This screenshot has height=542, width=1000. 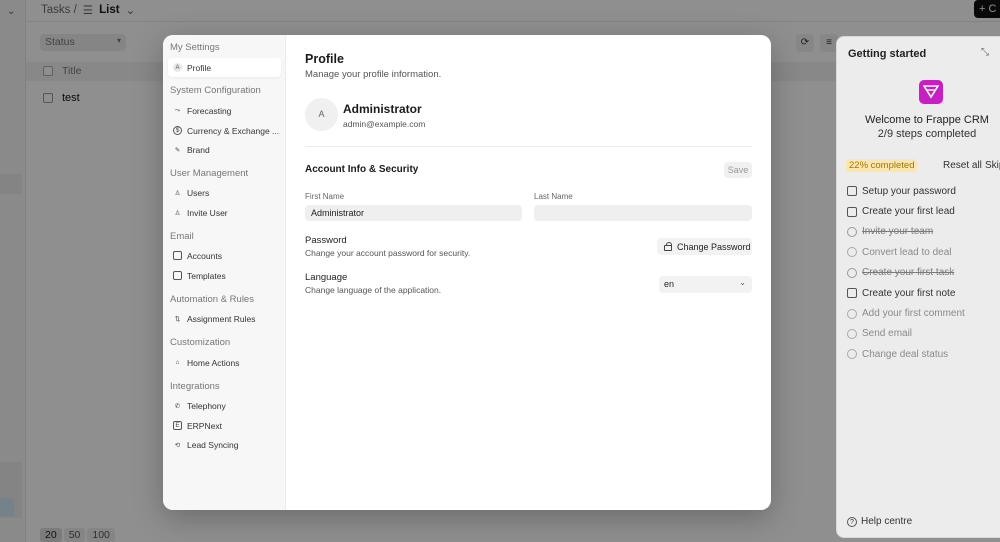 I want to click on help-label: Help centre, so click(x=887, y=521).